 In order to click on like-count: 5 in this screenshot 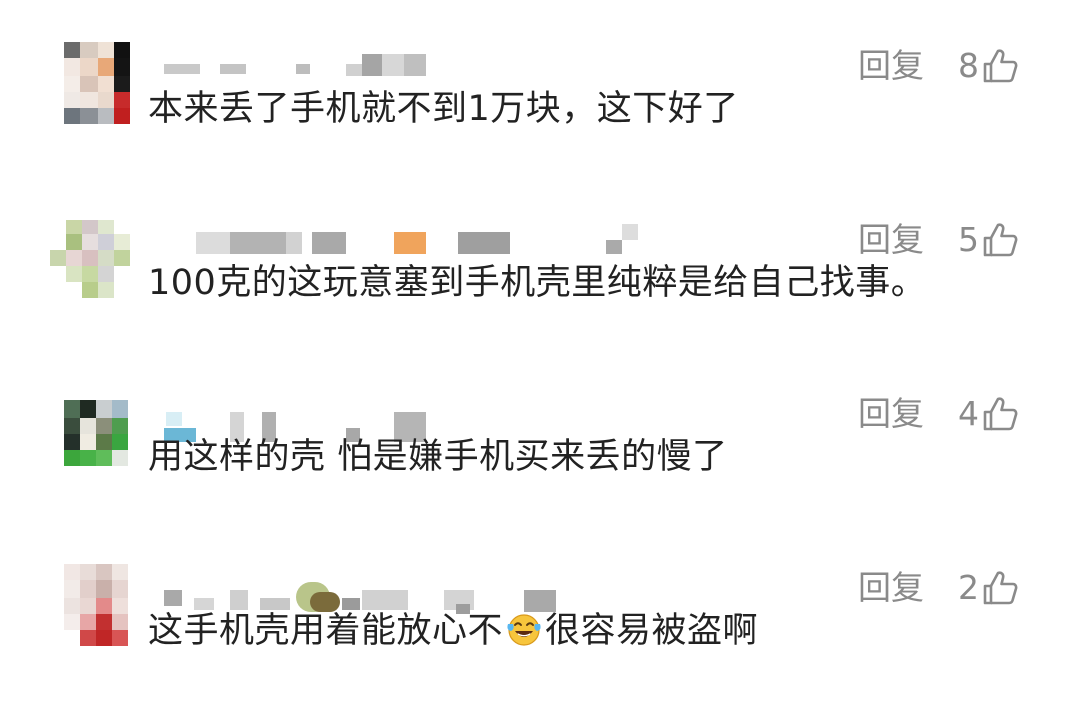, I will do `click(968, 239)`.